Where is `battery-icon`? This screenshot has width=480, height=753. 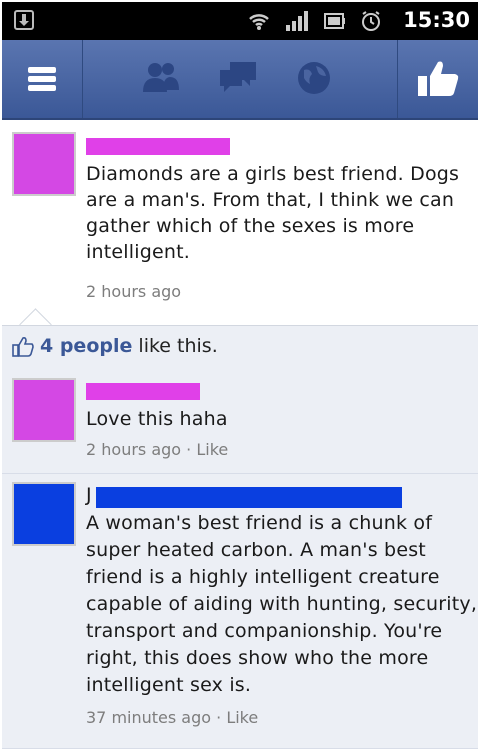
battery-icon is located at coordinates (334, 21).